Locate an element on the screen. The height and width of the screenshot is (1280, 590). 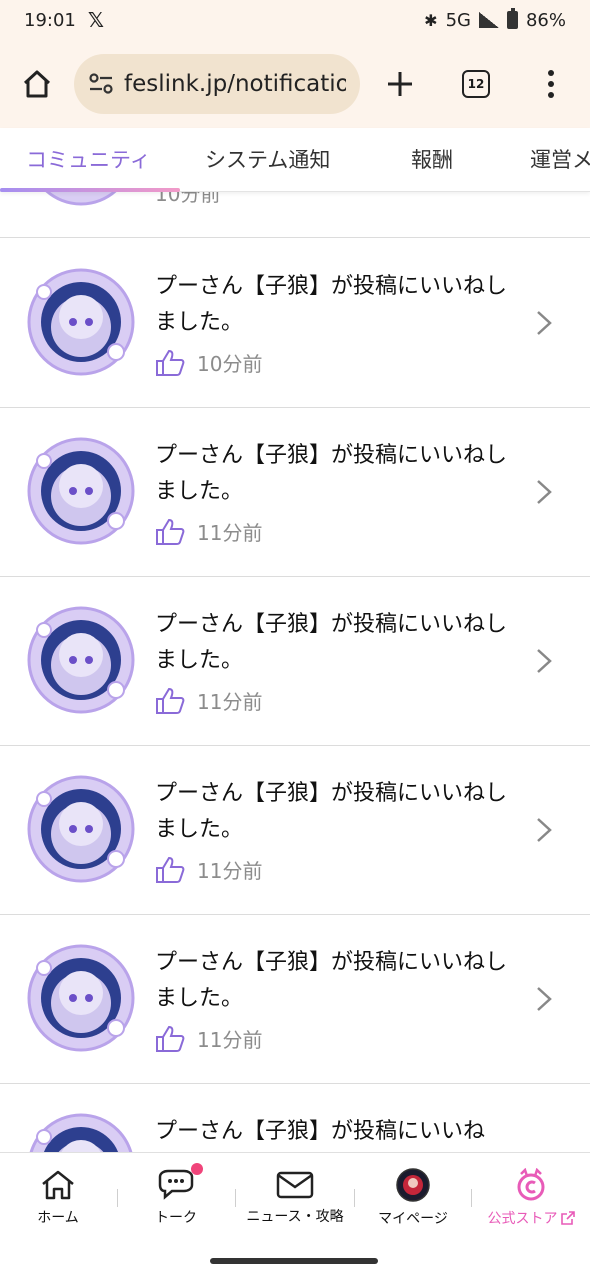
x-logo-icon: 𝕏 is located at coordinates (95, 20).